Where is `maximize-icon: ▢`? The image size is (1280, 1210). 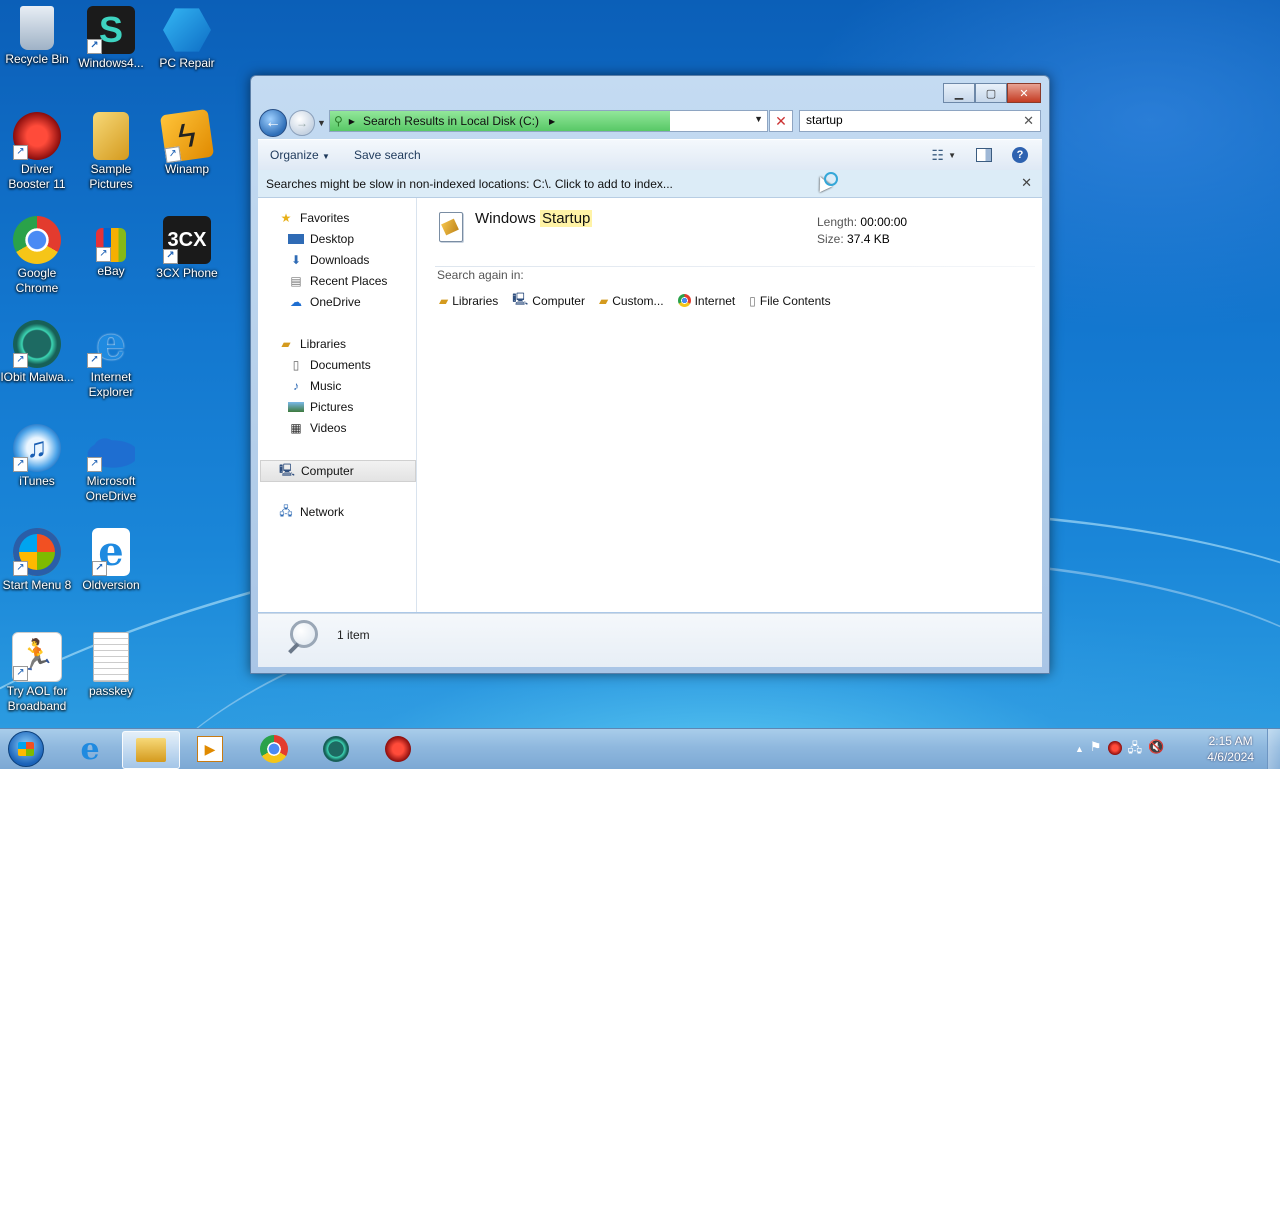
maximize-icon: ▢ is located at coordinates (991, 93).